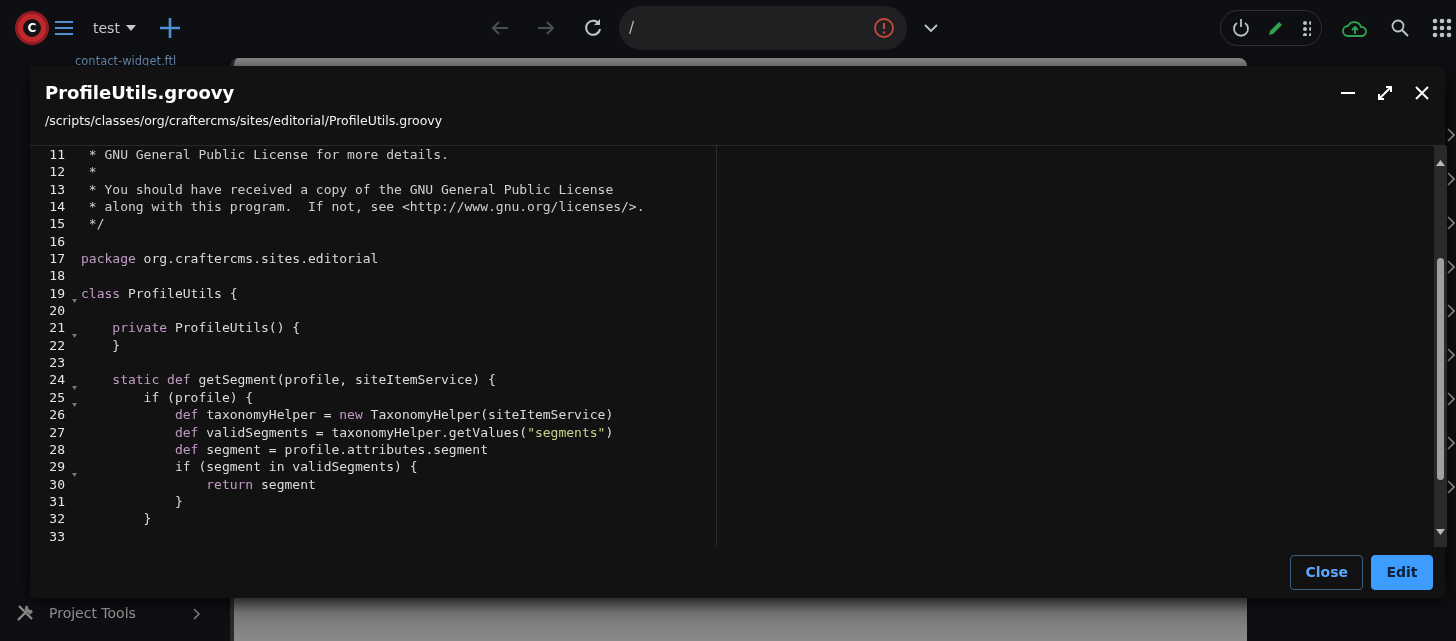 This screenshot has width=1456, height=641. What do you see at coordinates (57, 224) in the screenshot?
I see `line-number: 15` at bounding box center [57, 224].